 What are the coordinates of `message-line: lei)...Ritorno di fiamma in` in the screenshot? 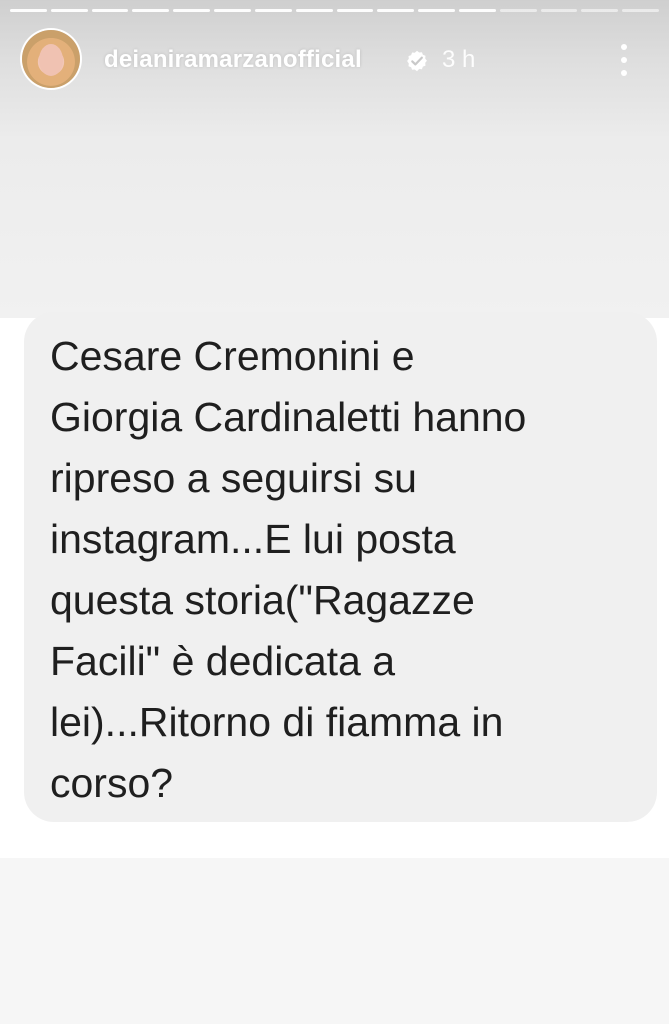 It's located at (277, 722).